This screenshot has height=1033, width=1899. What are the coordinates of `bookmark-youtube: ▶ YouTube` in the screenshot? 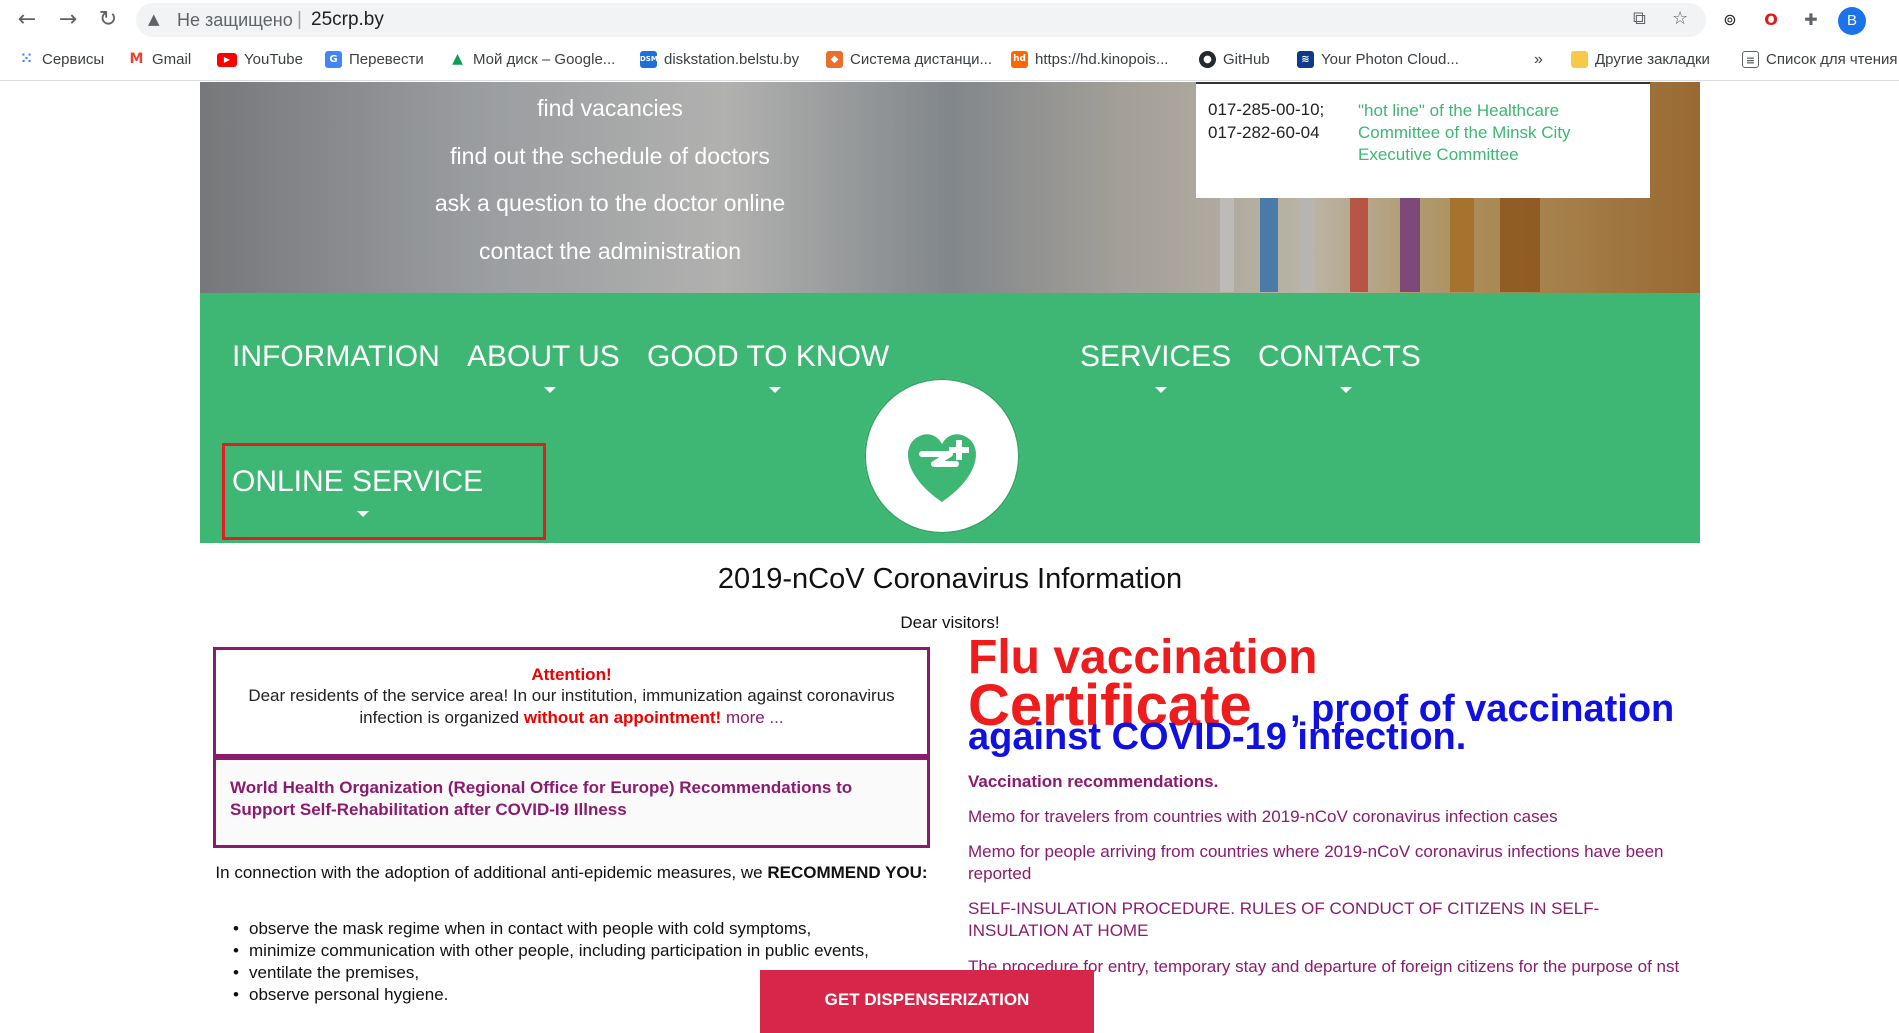 It's located at (260, 59).